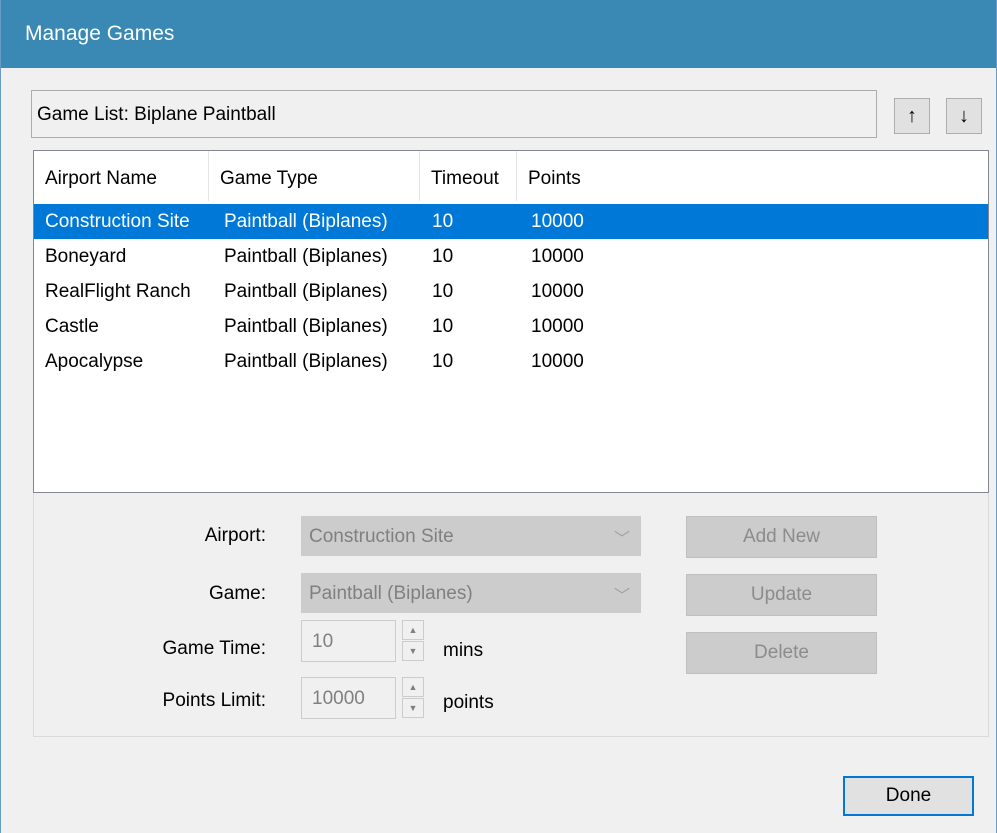 The image size is (997, 833). I want to click on game-select: Paintball (Biplanes) ﹀, so click(471, 593).